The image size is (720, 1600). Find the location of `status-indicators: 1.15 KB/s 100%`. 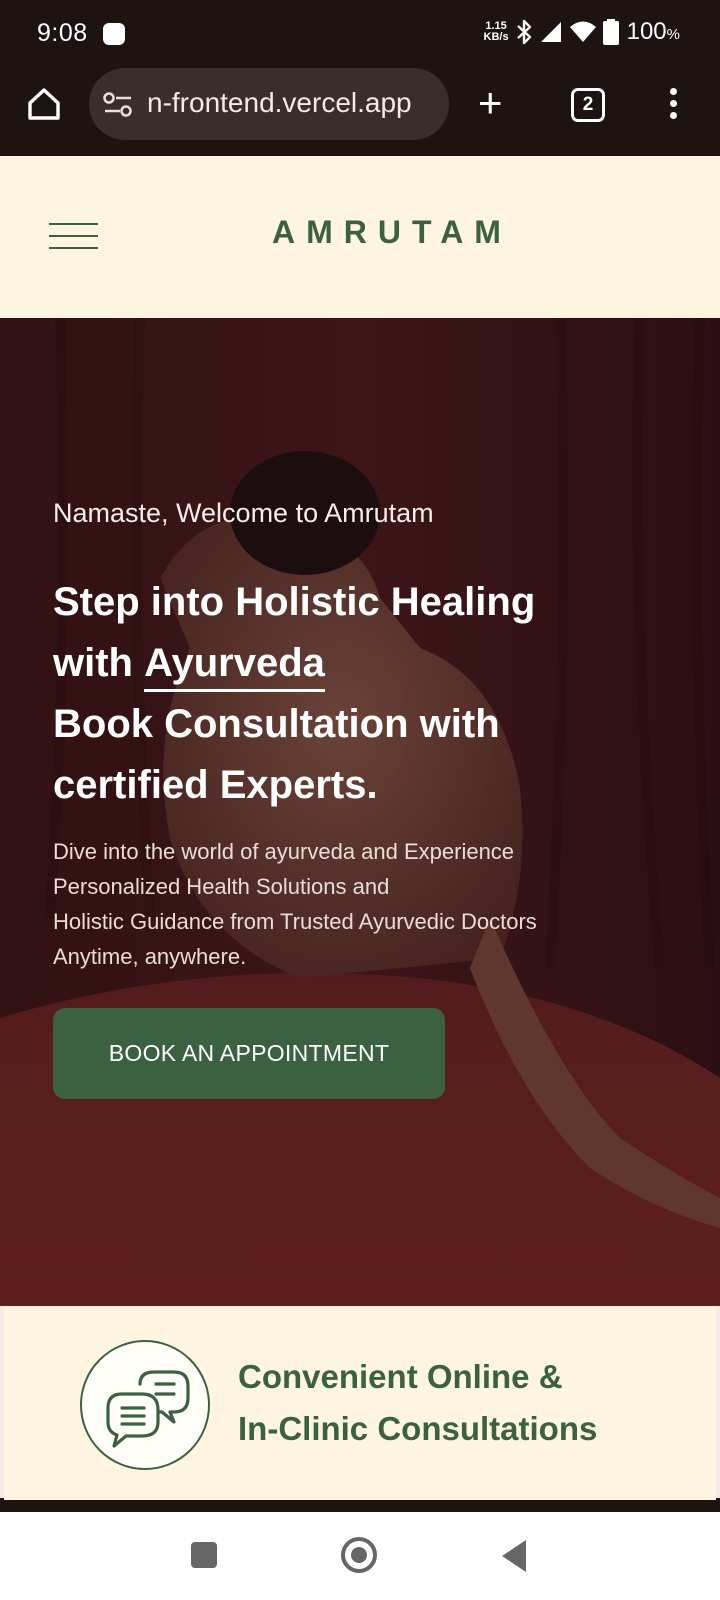

status-indicators: 1.15 KB/s 100% is located at coordinates (582, 32).